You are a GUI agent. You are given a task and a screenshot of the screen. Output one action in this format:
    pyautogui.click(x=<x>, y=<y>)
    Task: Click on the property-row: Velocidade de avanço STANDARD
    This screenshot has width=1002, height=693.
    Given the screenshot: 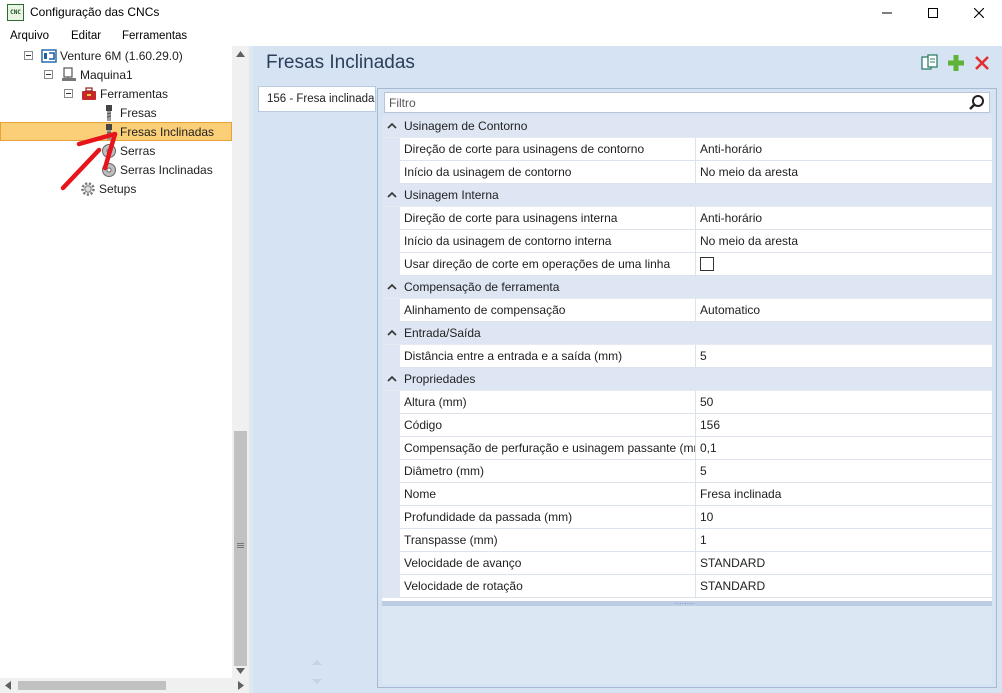 What is the action you would take?
    pyautogui.click(x=687, y=563)
    